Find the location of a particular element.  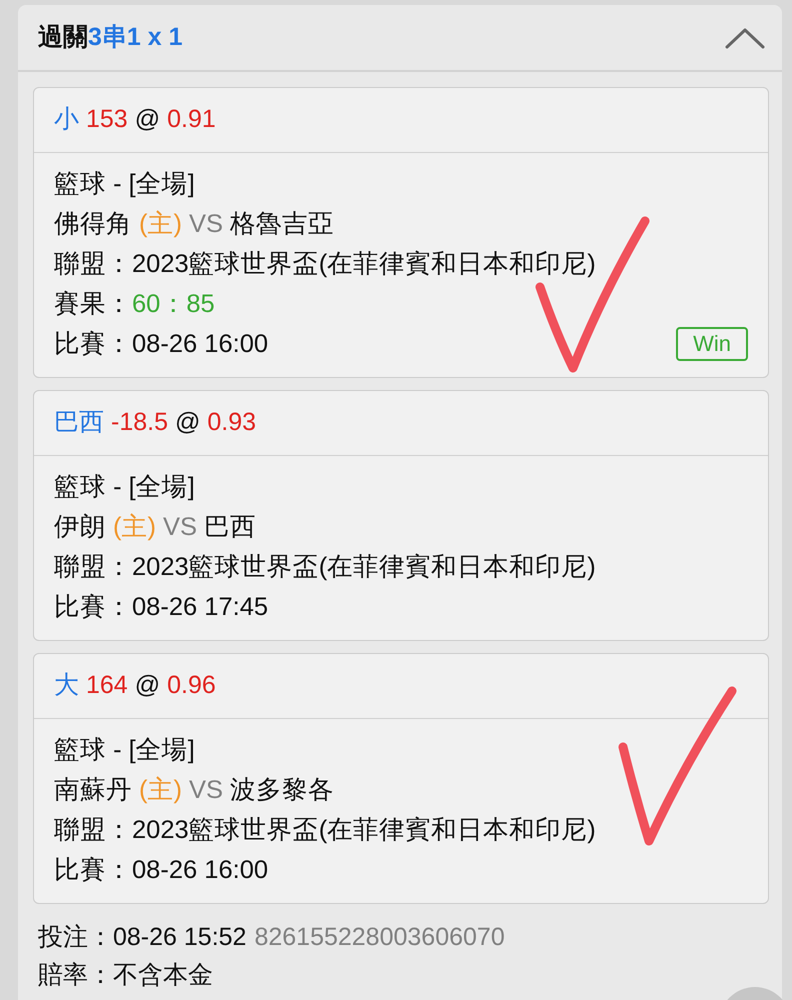

bet-time-label: 投注： is located at coordinates (75, 937).